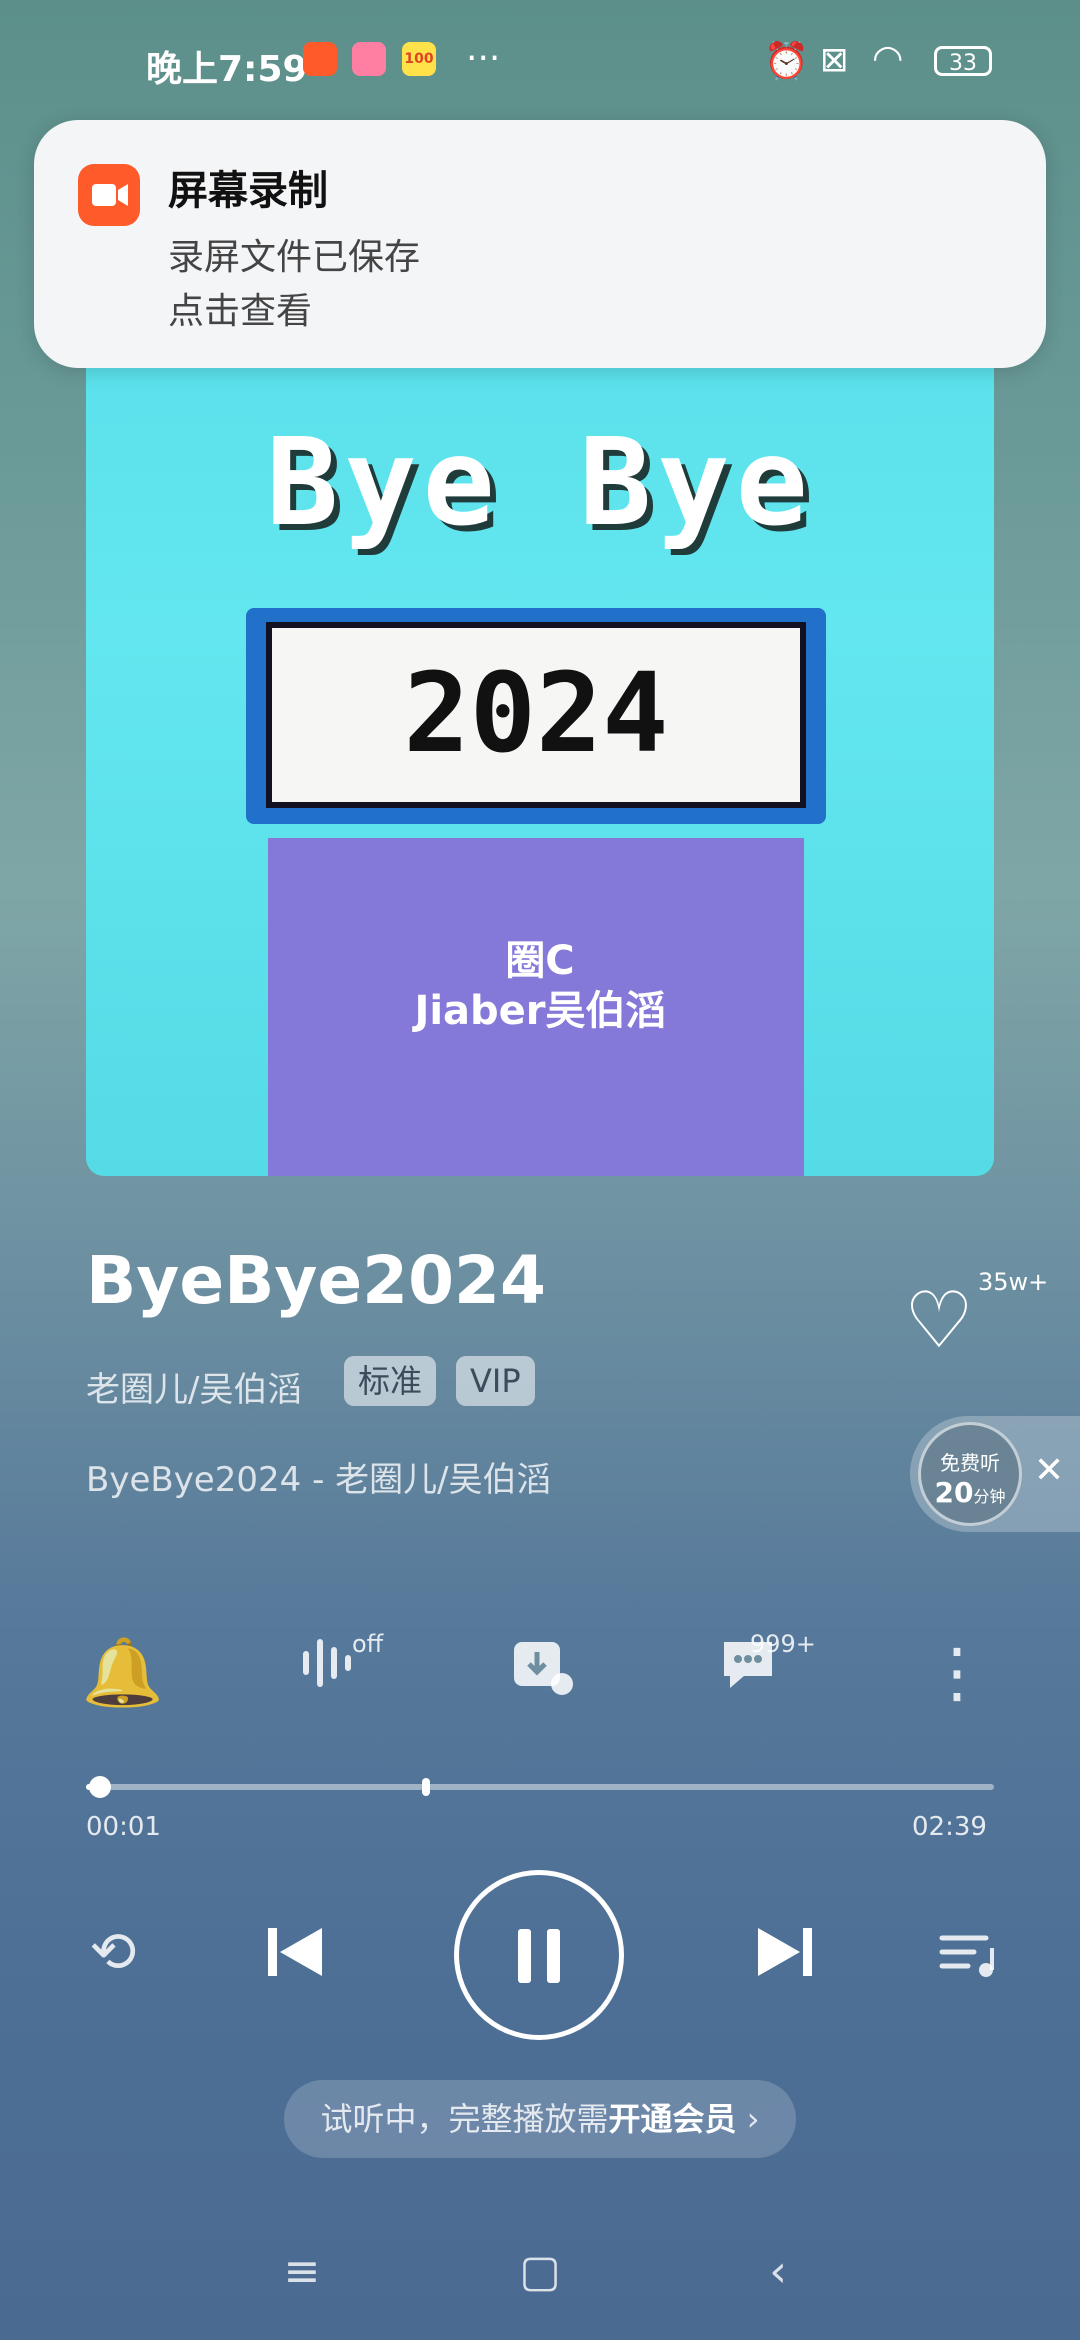  I want to click on nav-home-icon: ▢, so click(540, 2271).